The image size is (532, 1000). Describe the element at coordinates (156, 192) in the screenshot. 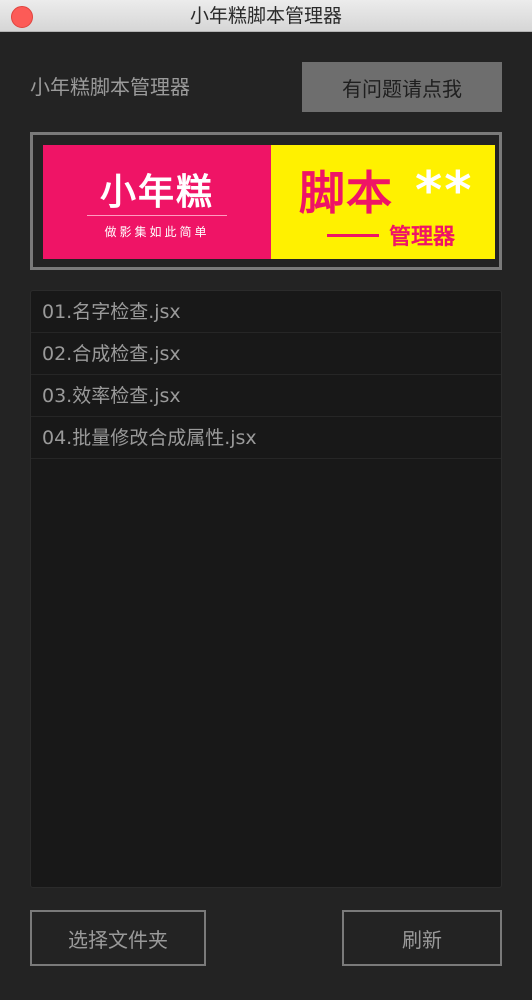

I see `banner-brand-title: 小年糕` at that location.